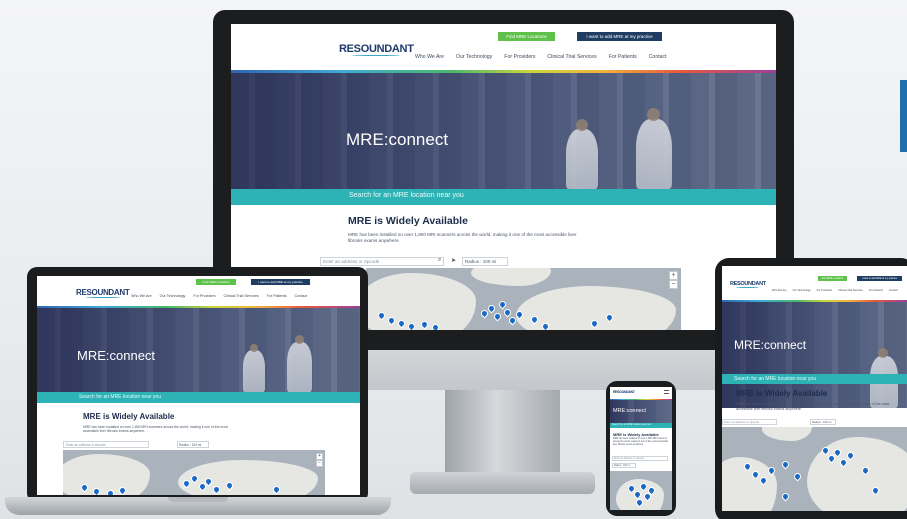 This screenshot has height=519, width=907. What do you see at coordinates (216, 282) in the screenshot?
I see `laptop-find-locations-button: Find MRE Locations` at bounding box center [216, 282].